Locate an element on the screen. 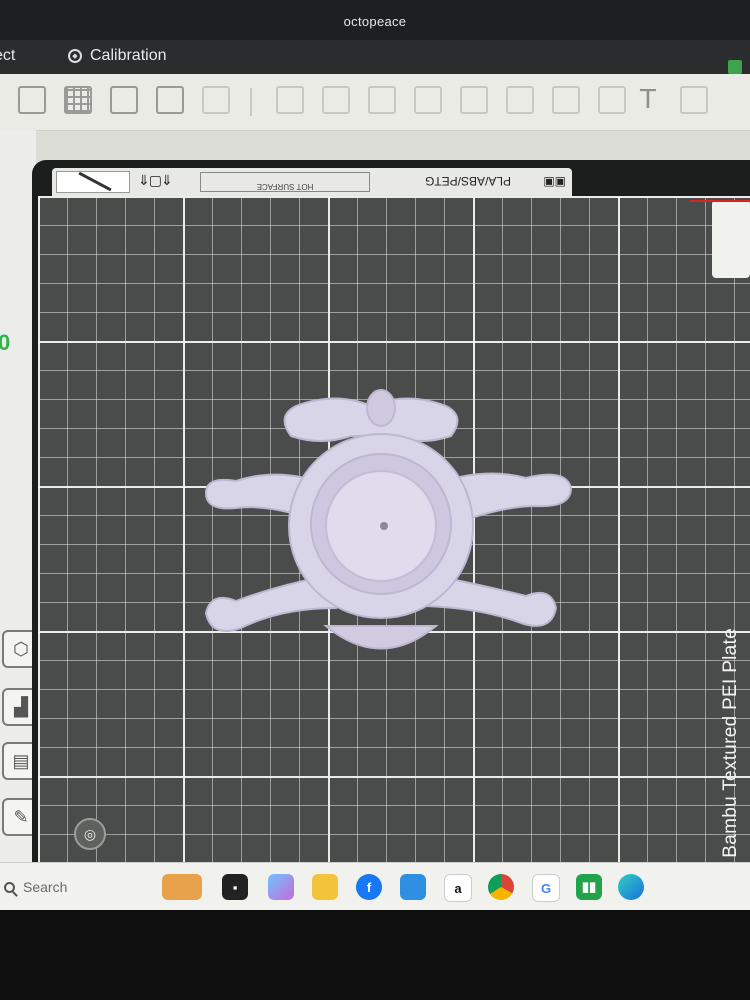 The width and height of the screenshot is (750, 1000). mesh-boolean-icon is located at coordinates (566, 100).